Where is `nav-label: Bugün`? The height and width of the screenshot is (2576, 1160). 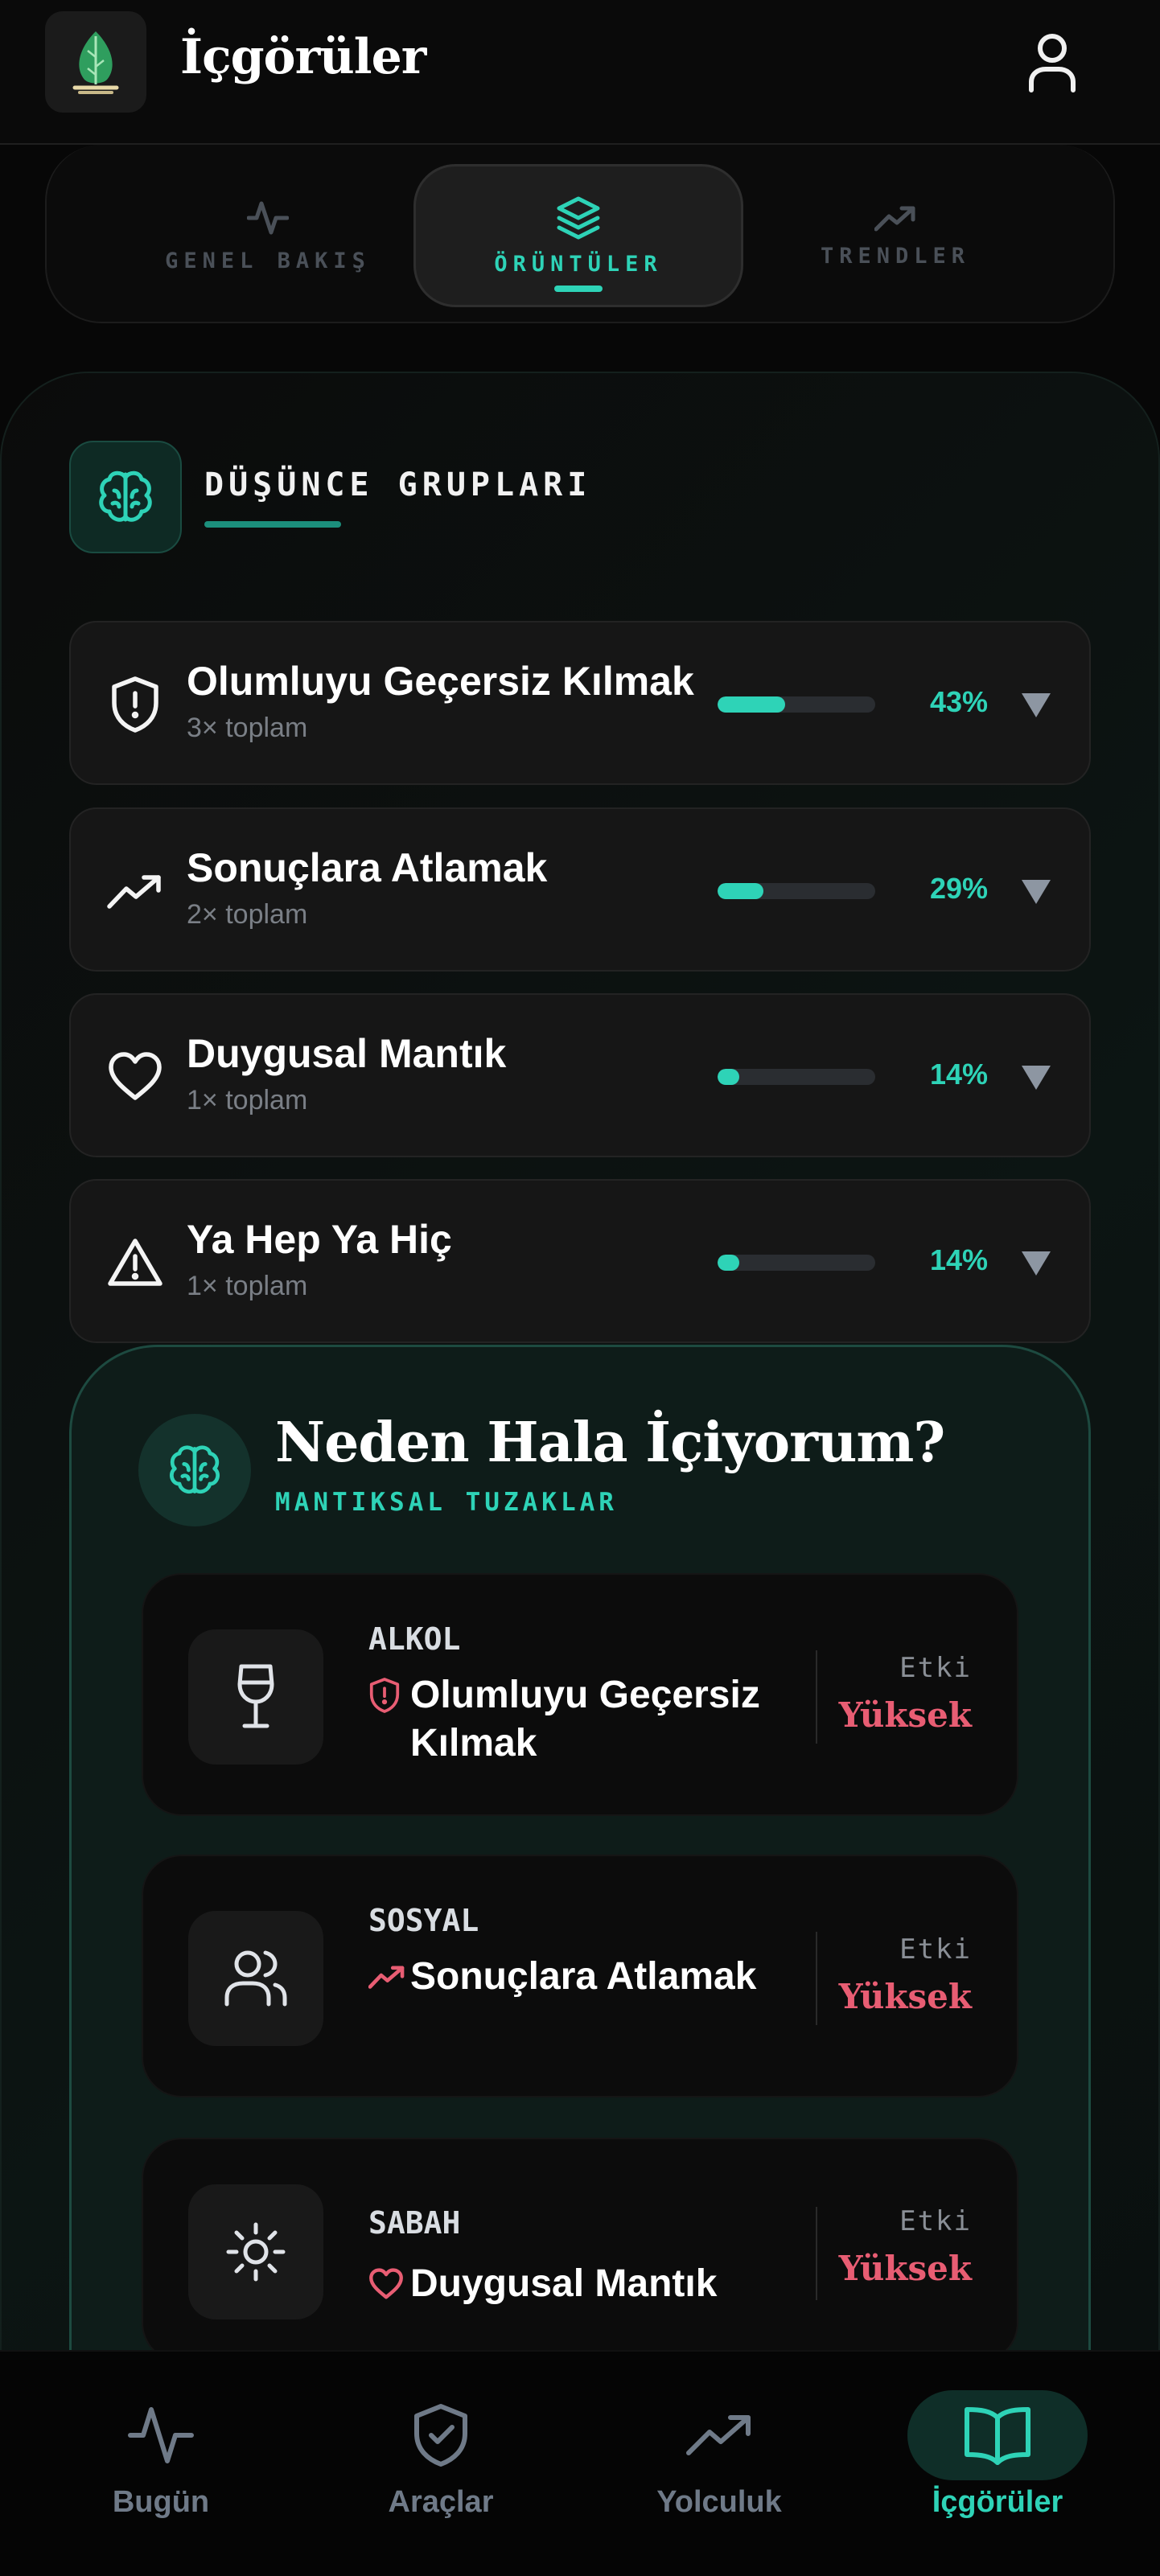
nav-label: Bugün is located at coordinates (161, 2502).